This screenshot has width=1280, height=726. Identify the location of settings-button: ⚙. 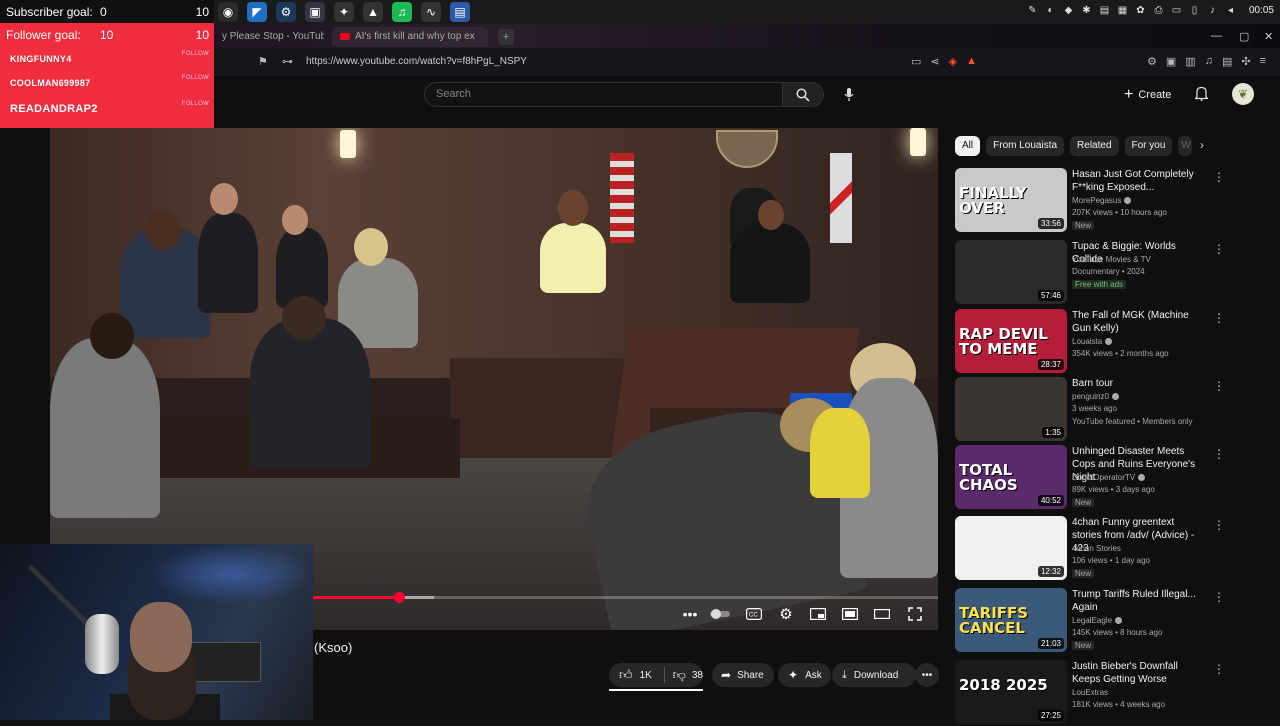
(786, 614).